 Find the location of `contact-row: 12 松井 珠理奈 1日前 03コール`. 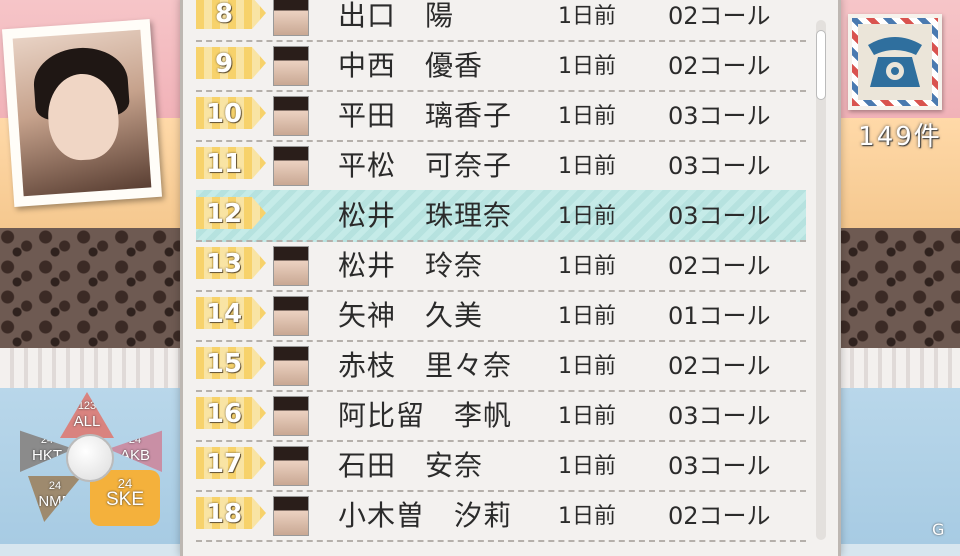

contact-row: 12 松井 珠理奈 1日前 03コール is located at coordinates (501, 216).